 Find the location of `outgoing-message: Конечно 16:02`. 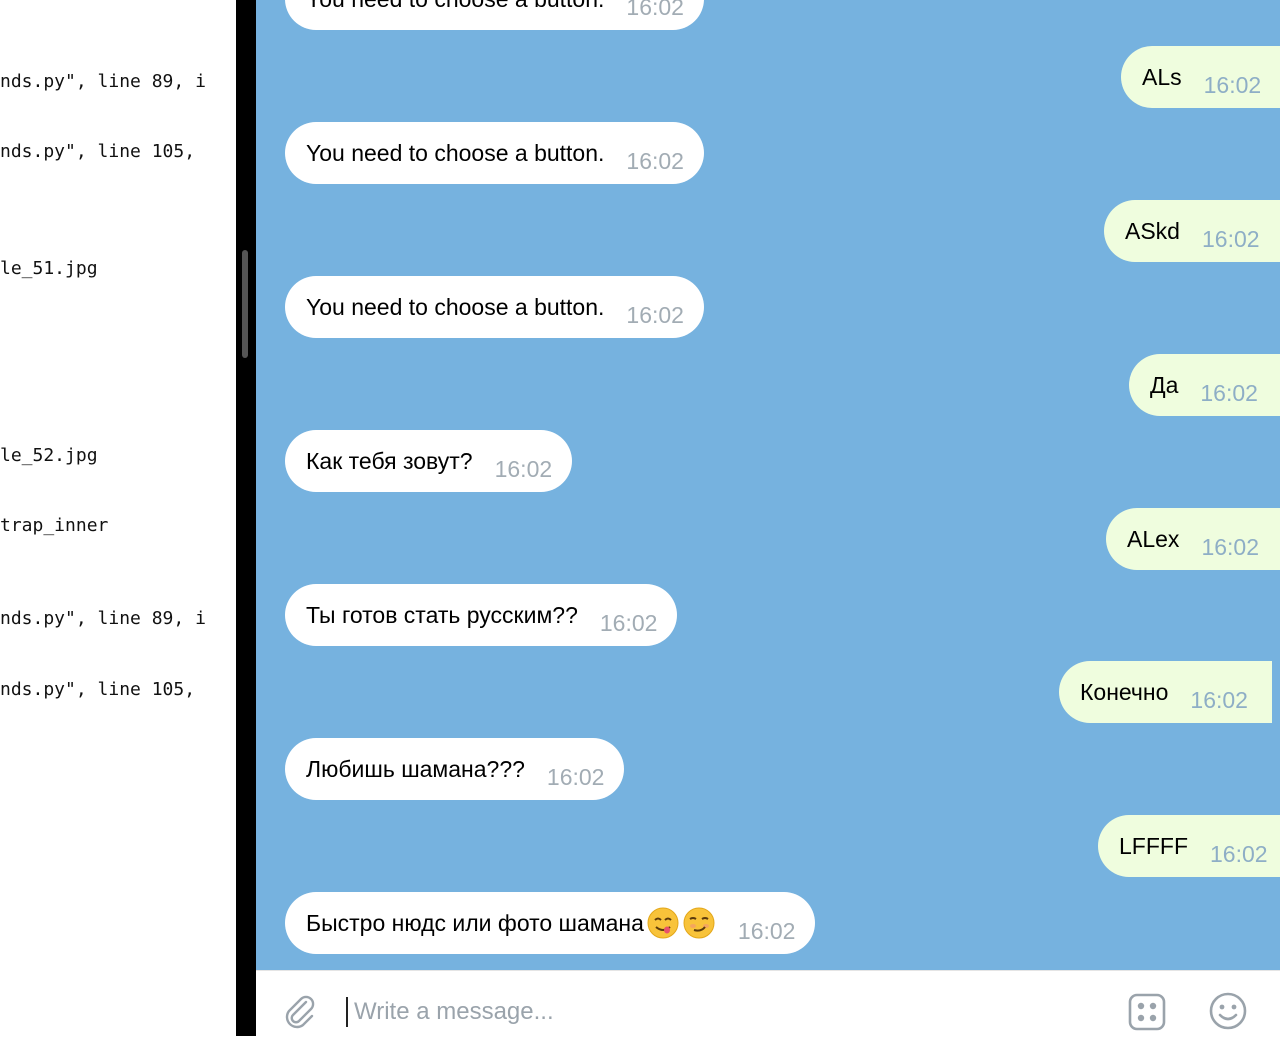

outgoing-message: Конечно 16:02 is located at coordinates (1165, 692).